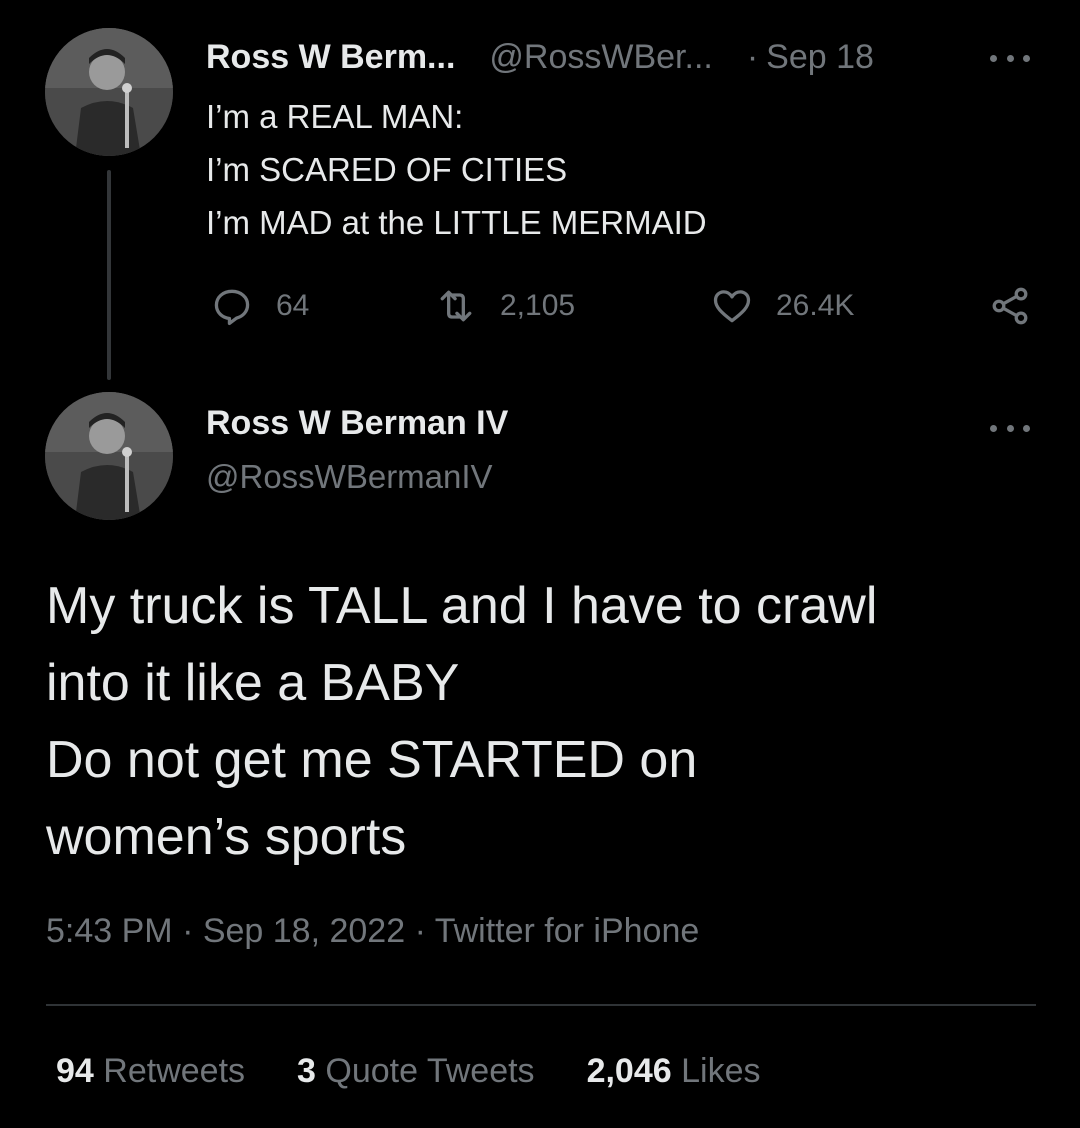 This screenshot has height=1128, width=1080. What do you see at coordinates (75, 1071) in the screenshot?
I see `retweets-count: 94` at bounding box center [75, 1071].